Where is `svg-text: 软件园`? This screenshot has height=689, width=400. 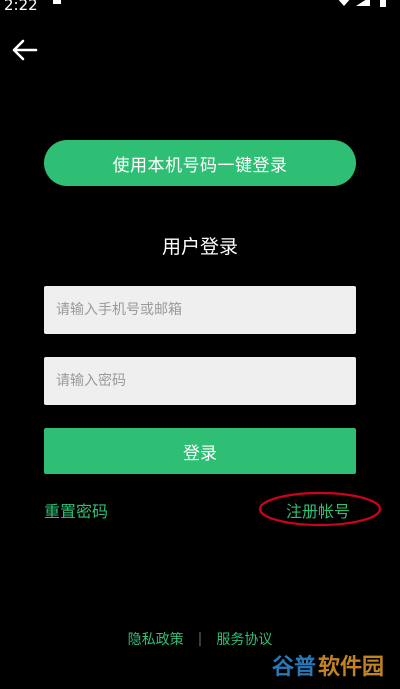 svg-text: 软件园 is located at coordinates (351, 666).